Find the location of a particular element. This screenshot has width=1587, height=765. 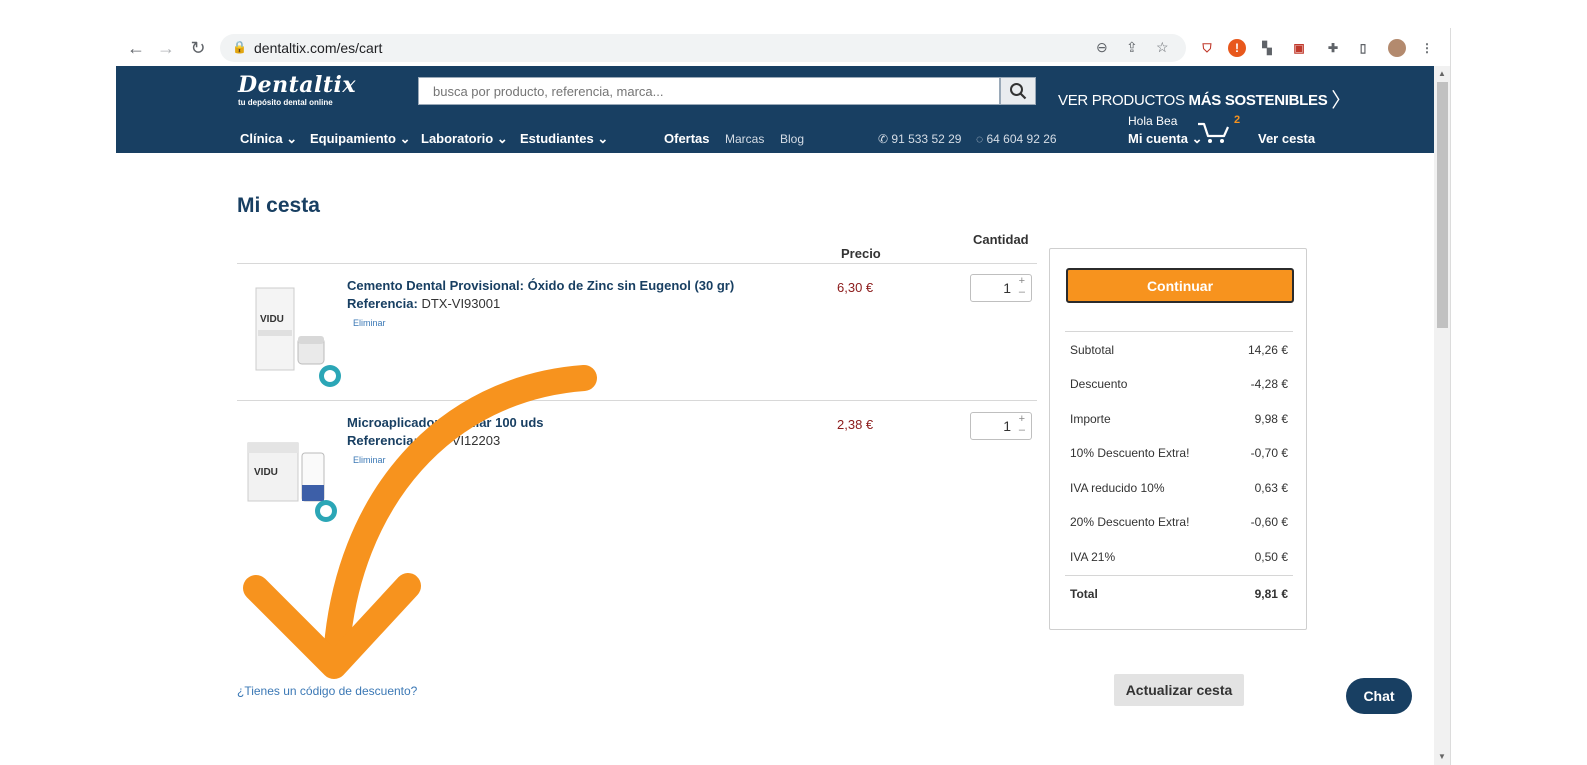

extension-puzzle-icon: ▚ is located at coordinates (1267, 48).